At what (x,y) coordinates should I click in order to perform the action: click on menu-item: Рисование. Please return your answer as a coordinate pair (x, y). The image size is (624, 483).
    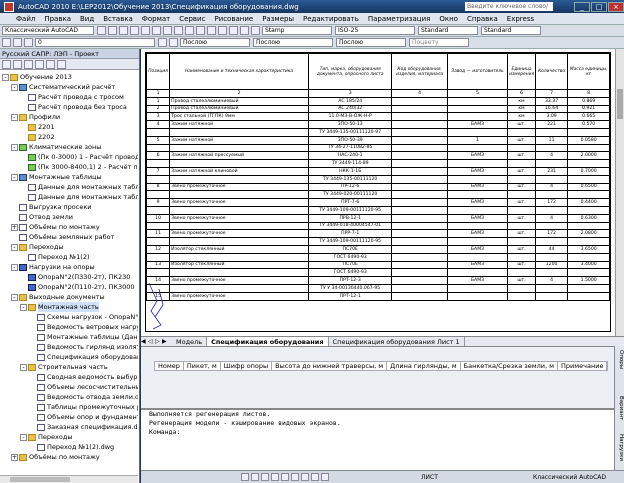
    Looking at the image, I should click on (233, 19).